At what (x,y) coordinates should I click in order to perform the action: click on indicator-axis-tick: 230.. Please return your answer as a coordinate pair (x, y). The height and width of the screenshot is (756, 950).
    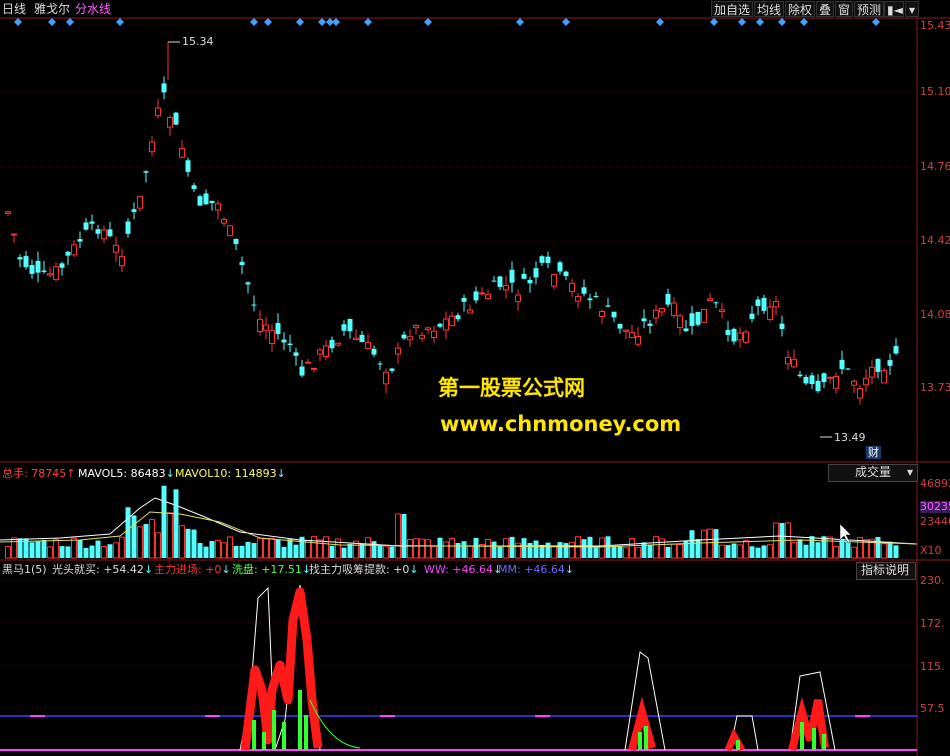
    Looking at the image, I should click on (932, 580).